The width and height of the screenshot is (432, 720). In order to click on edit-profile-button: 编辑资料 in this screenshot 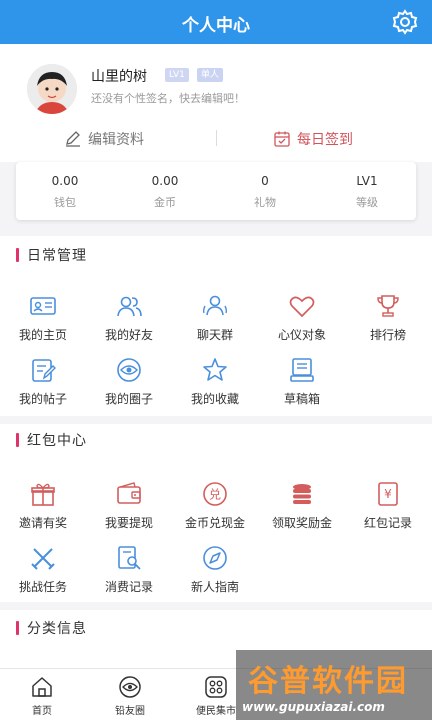, I will do `click(104, 139)`.